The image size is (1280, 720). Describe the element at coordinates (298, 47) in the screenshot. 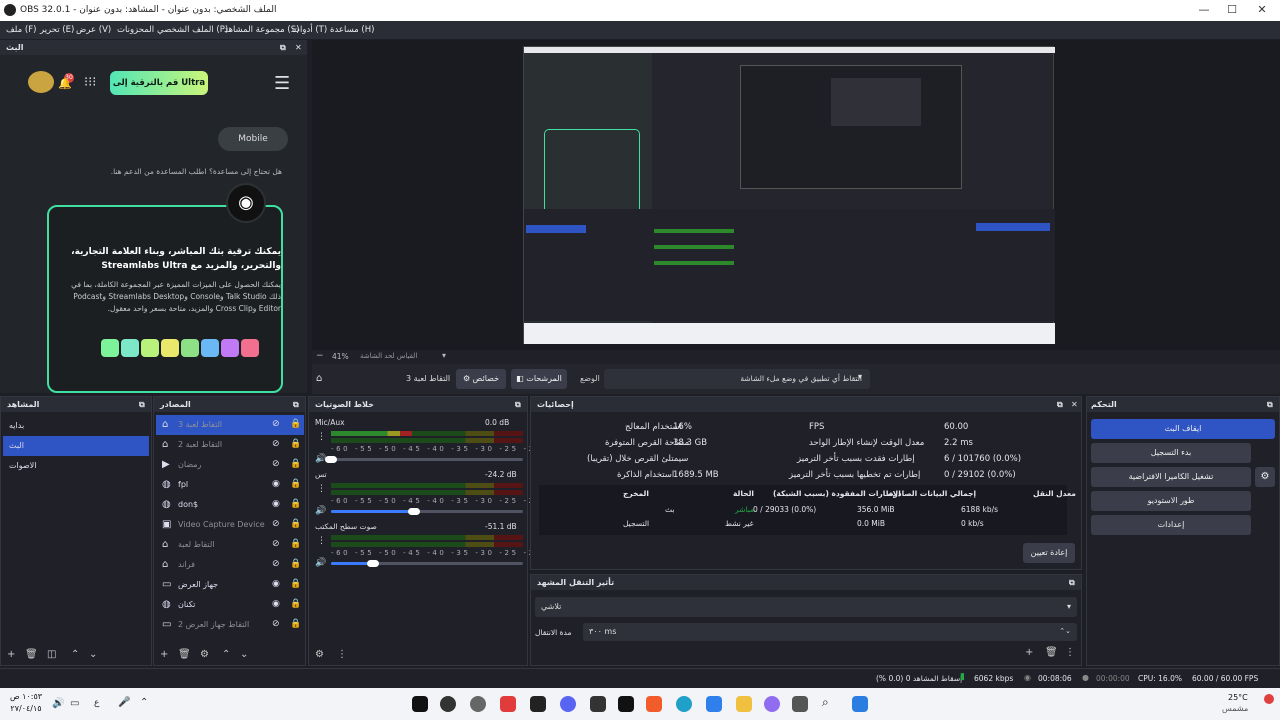

I see `close-icon: ✕` at that location.